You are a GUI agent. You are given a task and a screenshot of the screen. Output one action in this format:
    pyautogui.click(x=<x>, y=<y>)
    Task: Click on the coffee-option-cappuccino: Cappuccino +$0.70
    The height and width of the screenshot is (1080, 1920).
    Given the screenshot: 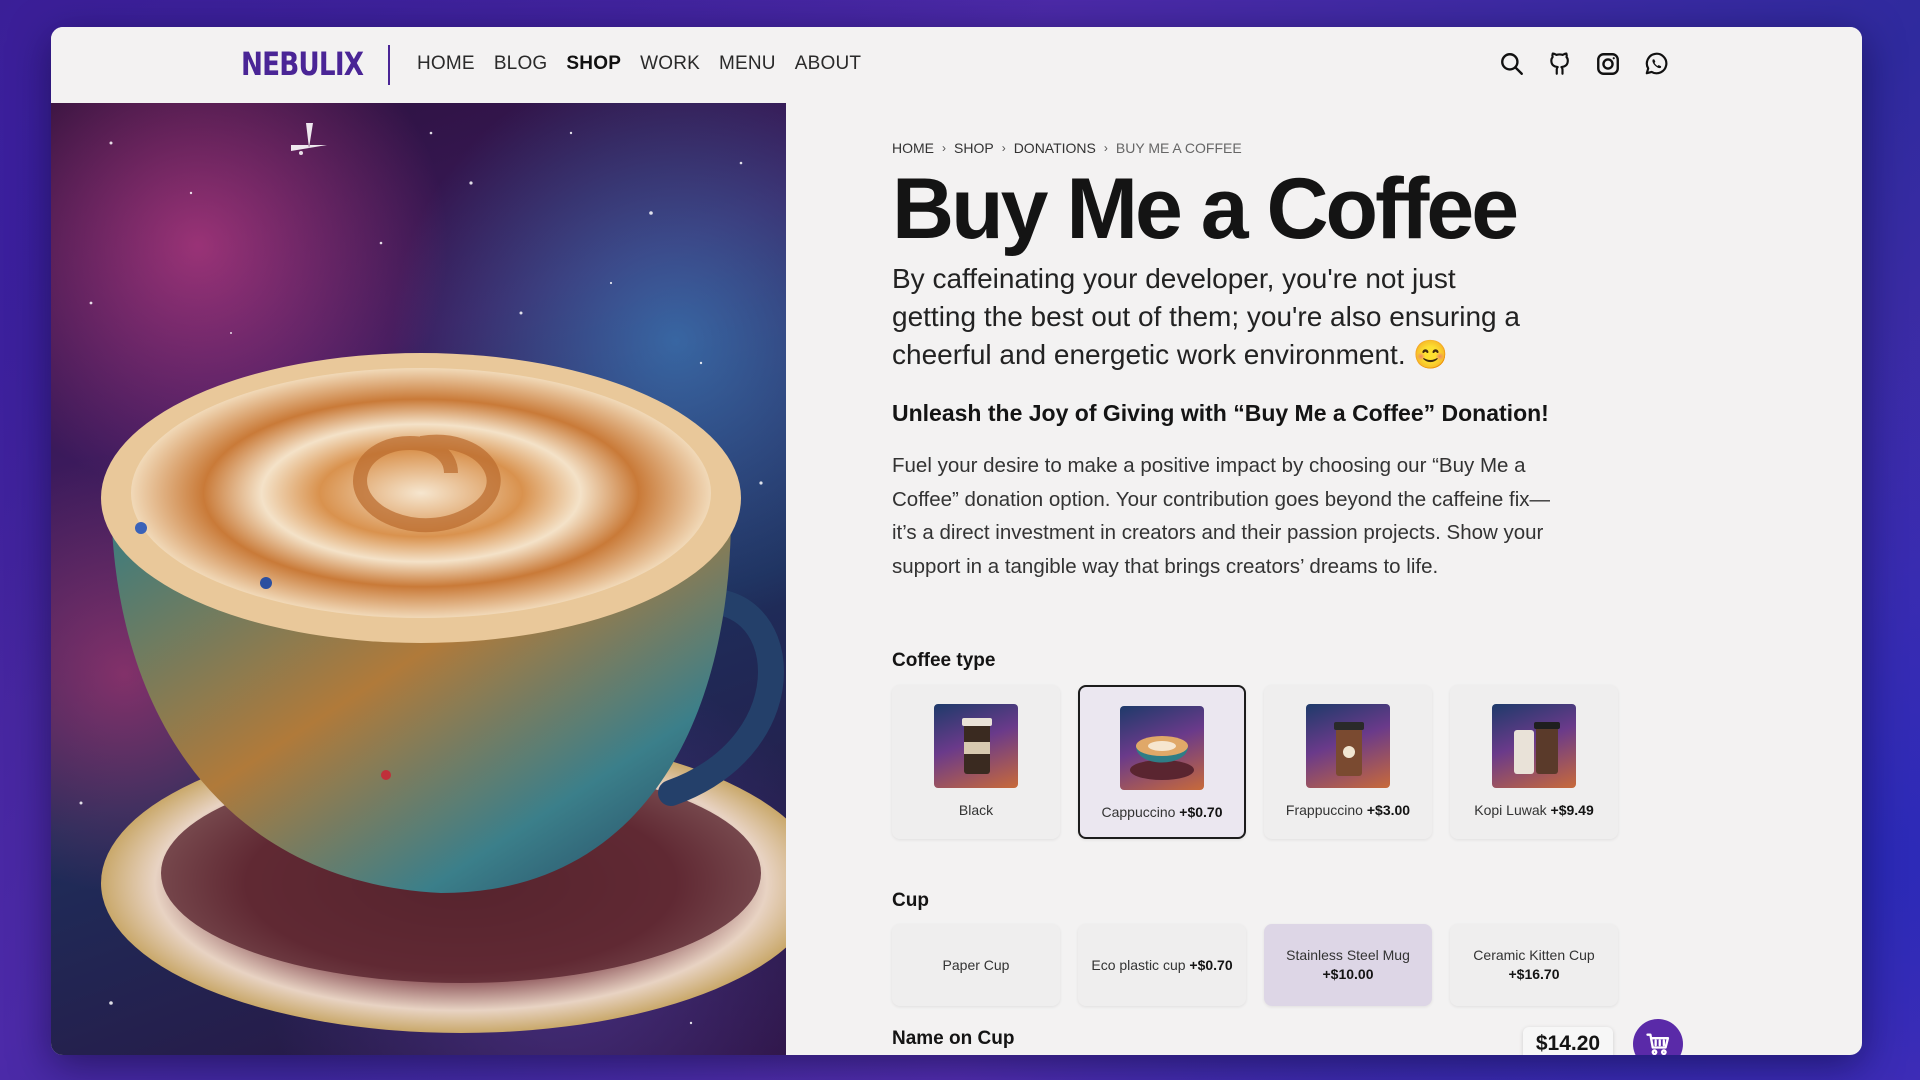 What is the action you would take?
    pyautogui.click(x=1162, y=762)
    